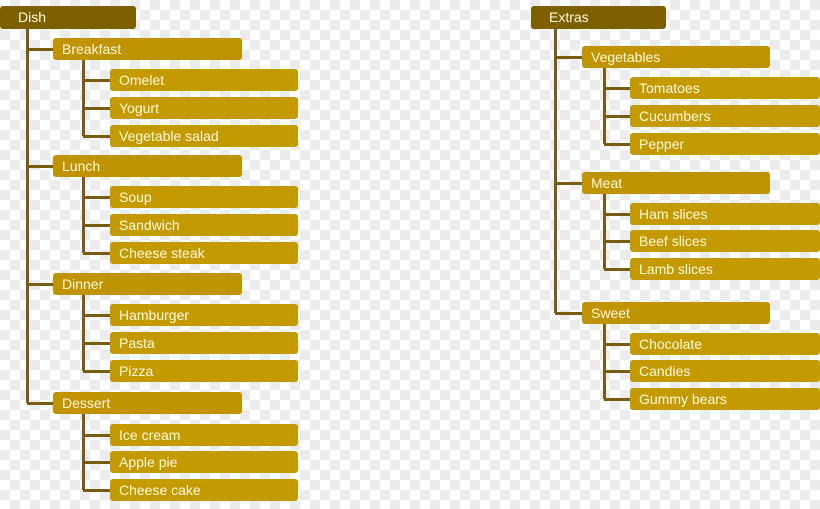 The image size is (820, 509). What do you see at coordinates (204, 136) in the screenshot?
I see `item-node: Vegetable salad` at bounding box center [204, 136].